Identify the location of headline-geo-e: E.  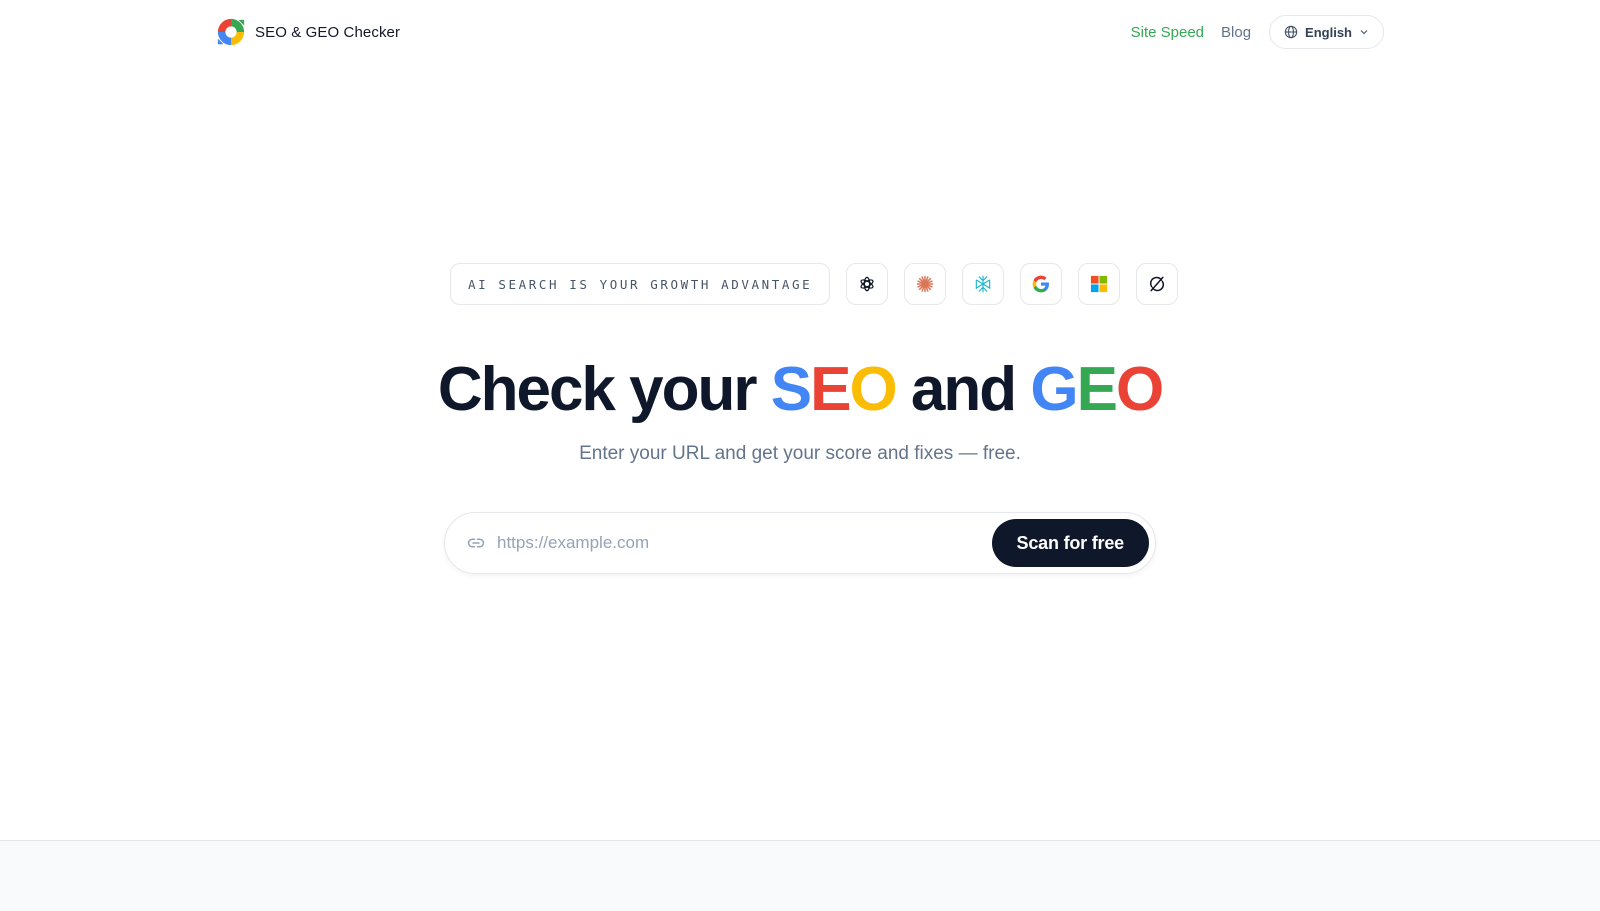
(1097, 389).